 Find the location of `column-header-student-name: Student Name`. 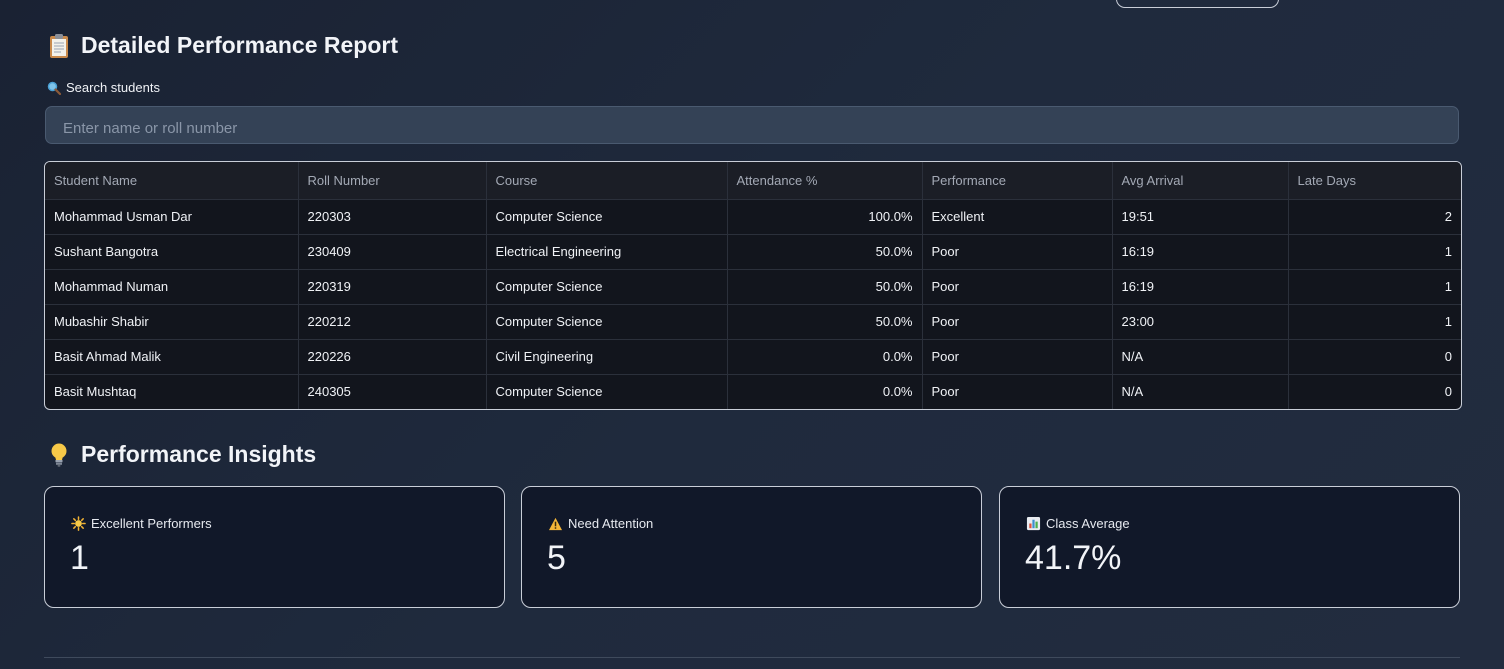

column-header-student-name: Student Name is located at coordinates (172, 181).